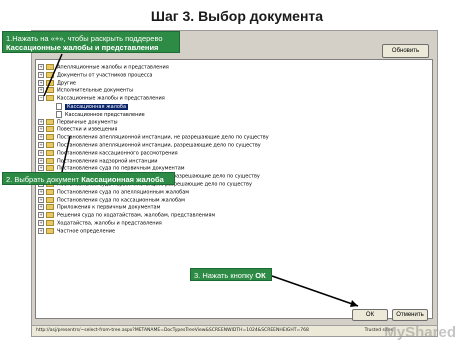  I want to click on callout-2: 2. Выбрать документ Кассационная жалоба, so click(88, 178).